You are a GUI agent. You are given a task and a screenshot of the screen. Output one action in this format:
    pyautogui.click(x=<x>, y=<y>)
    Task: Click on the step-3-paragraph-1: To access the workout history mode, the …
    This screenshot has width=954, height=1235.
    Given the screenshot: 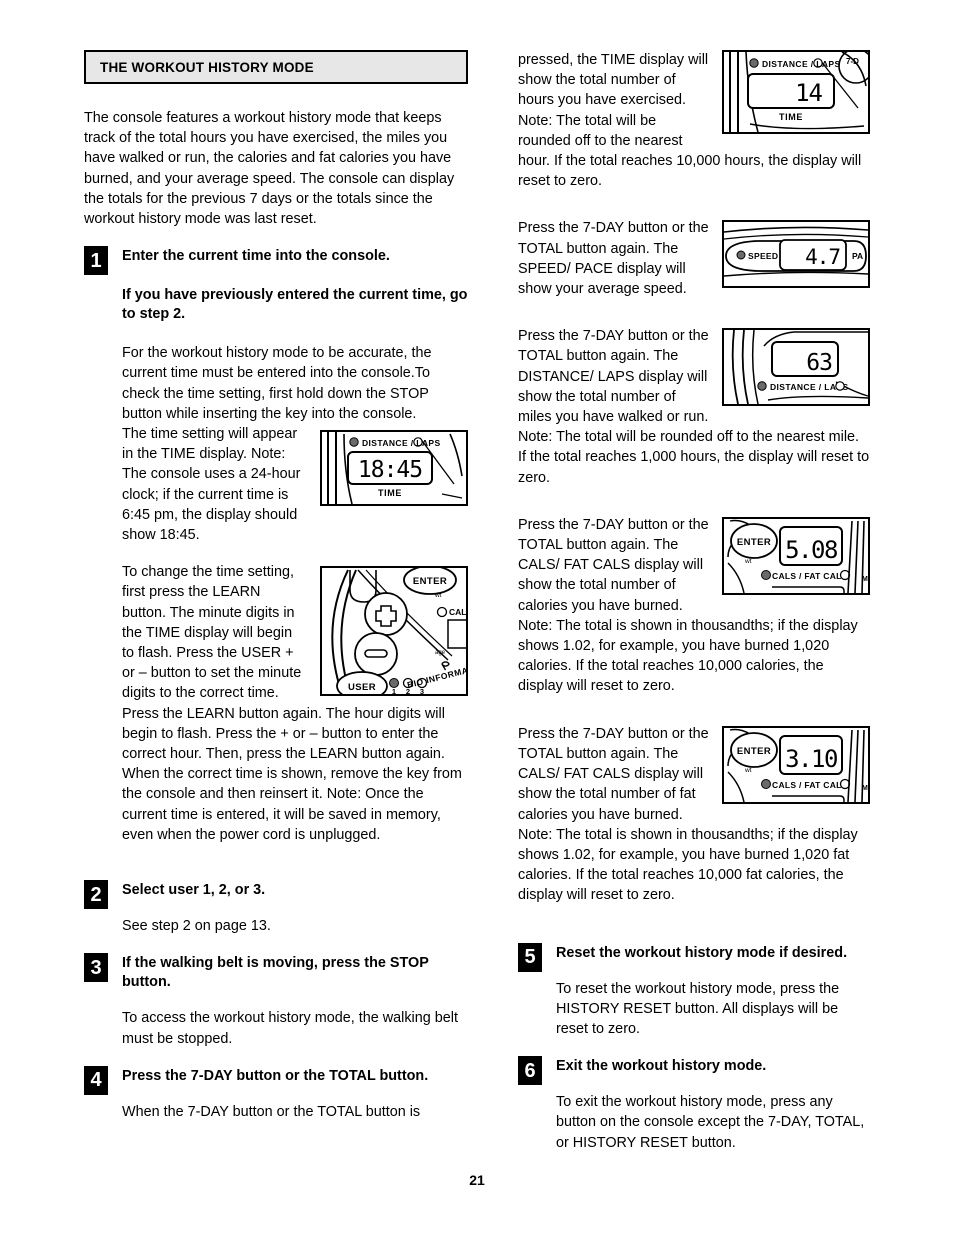 What is the action you would take?
    pyautogui.click(x=290, y=1028)
    